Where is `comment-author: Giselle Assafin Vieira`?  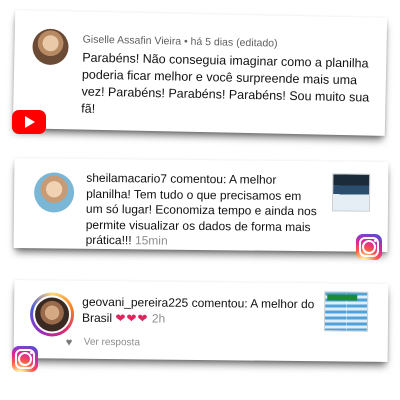 comment-author: Giselle Assafin Vieira is located at coordinates (132, 41).